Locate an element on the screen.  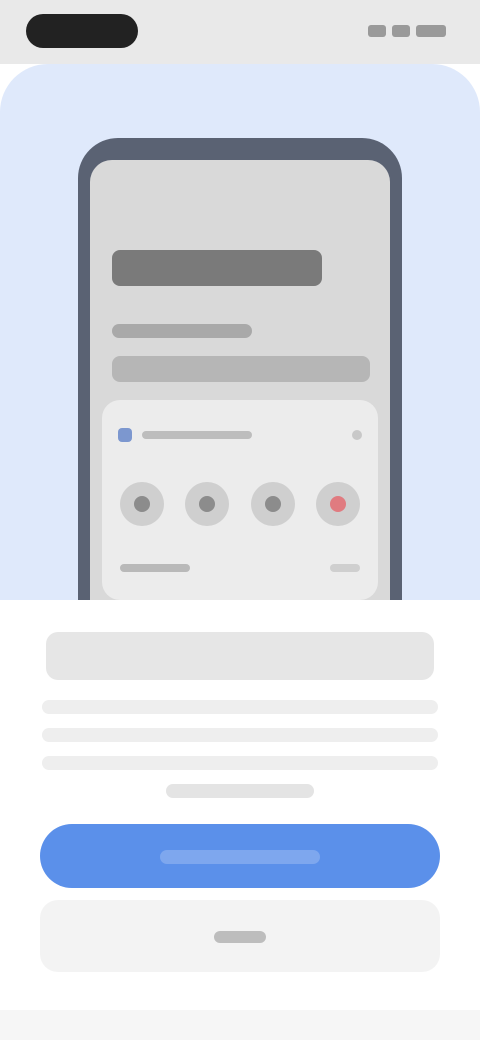
signal-icon is located at coordinates (377, 31).